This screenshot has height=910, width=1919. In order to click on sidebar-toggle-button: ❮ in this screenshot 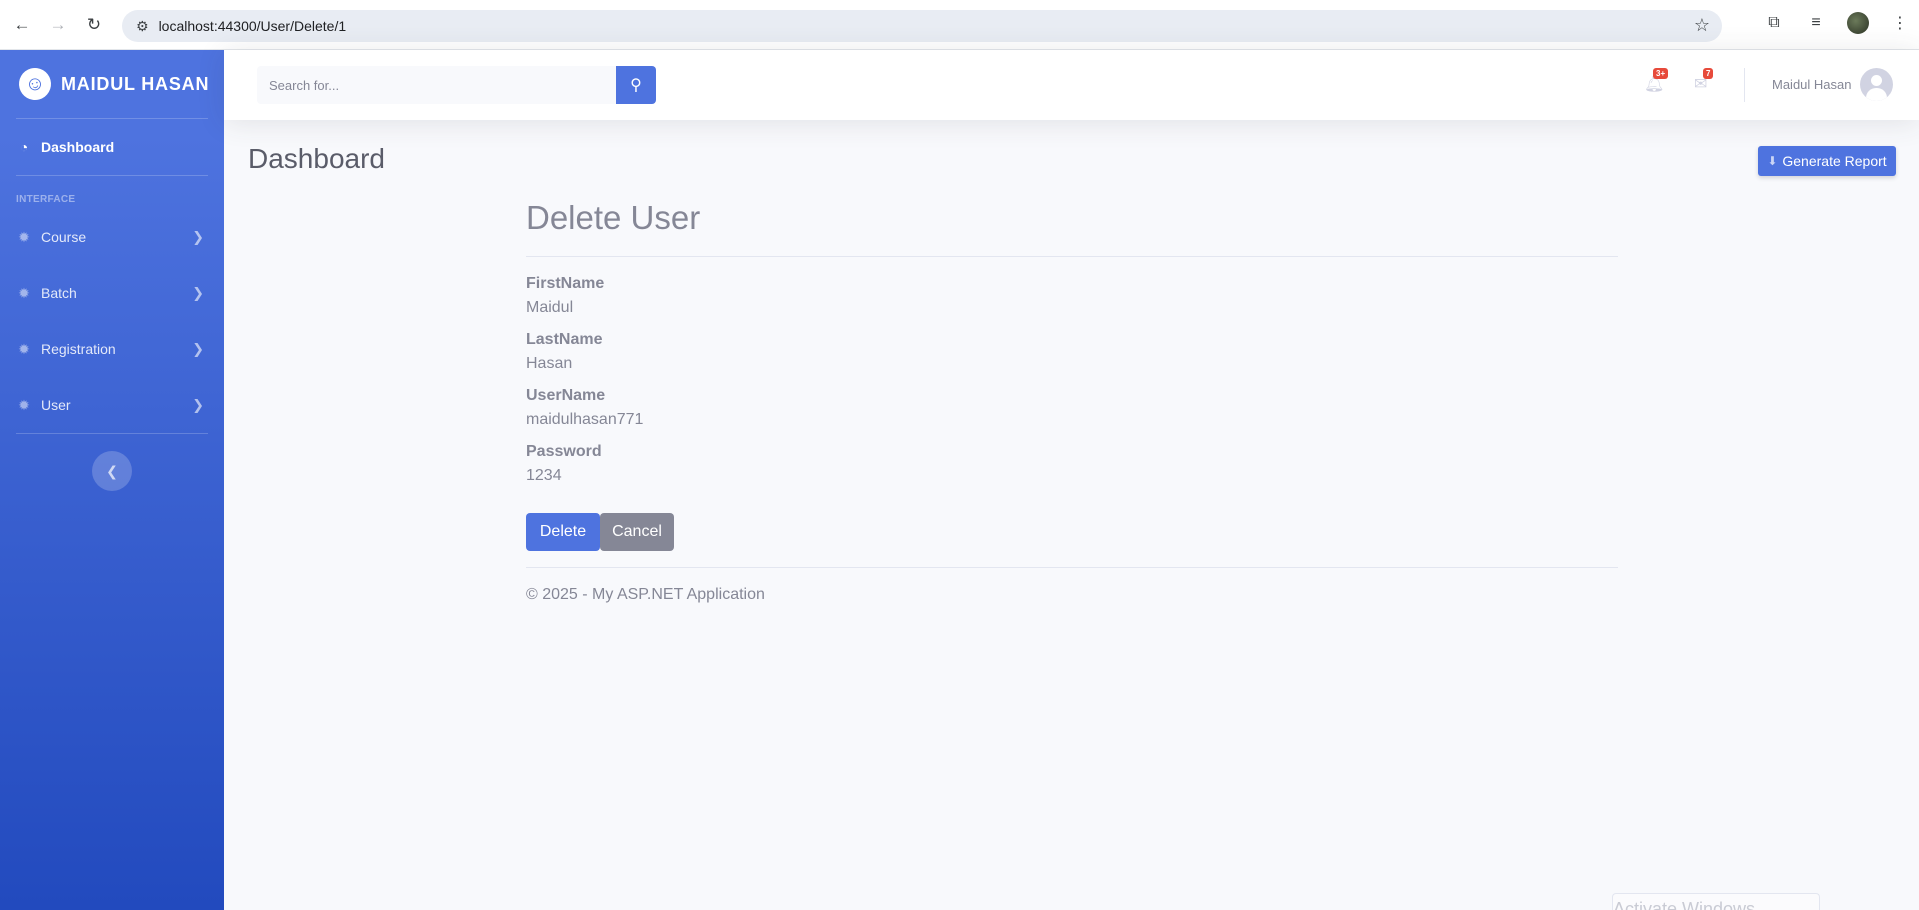, I will do `click(112, 471)`.